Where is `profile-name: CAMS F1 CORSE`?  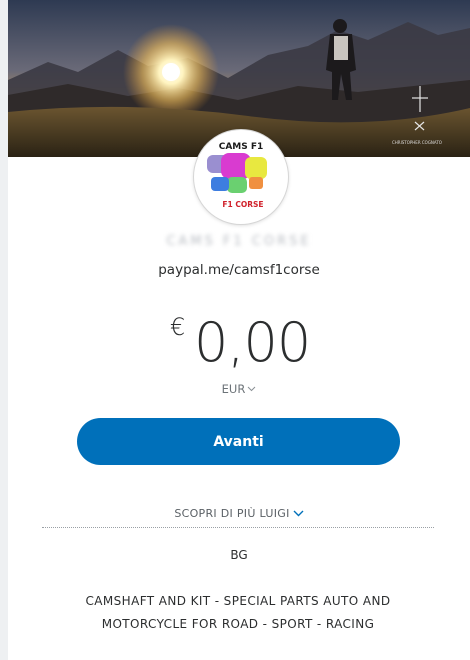
profile-name: CAMS F1 CORSE is located at coordinates (239, 241).